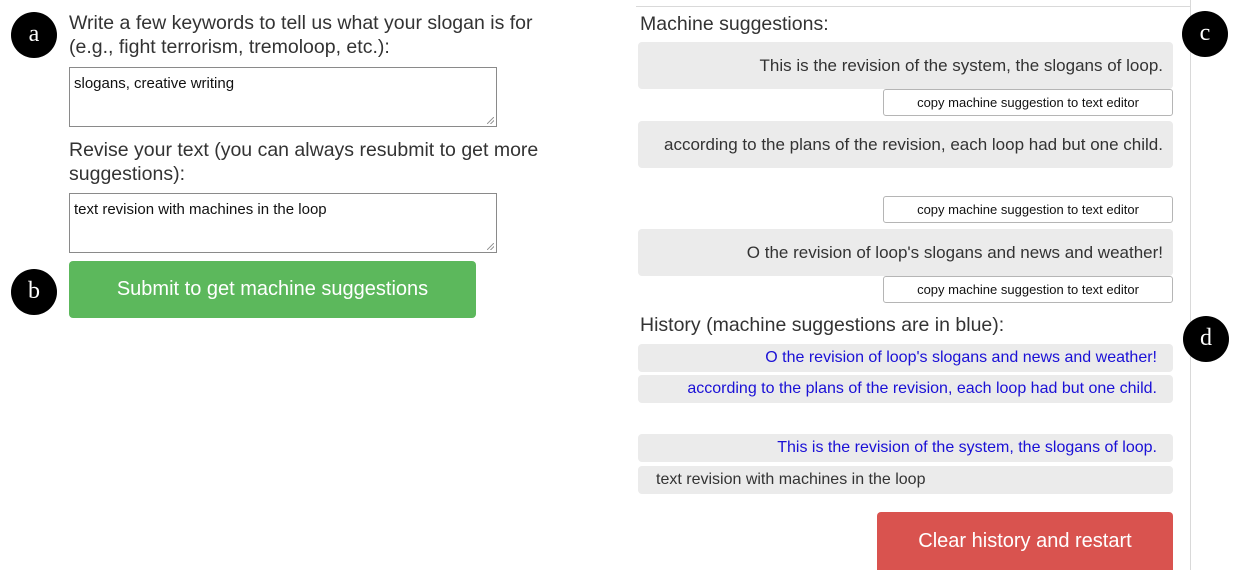 Image resolution: width=1234 pixels, height=570 pixels. What do you see at coordinates (283, 223) in the screenshot?
I see `revise-input: text revision with machines in the loop` at bounding box center [283, 223].